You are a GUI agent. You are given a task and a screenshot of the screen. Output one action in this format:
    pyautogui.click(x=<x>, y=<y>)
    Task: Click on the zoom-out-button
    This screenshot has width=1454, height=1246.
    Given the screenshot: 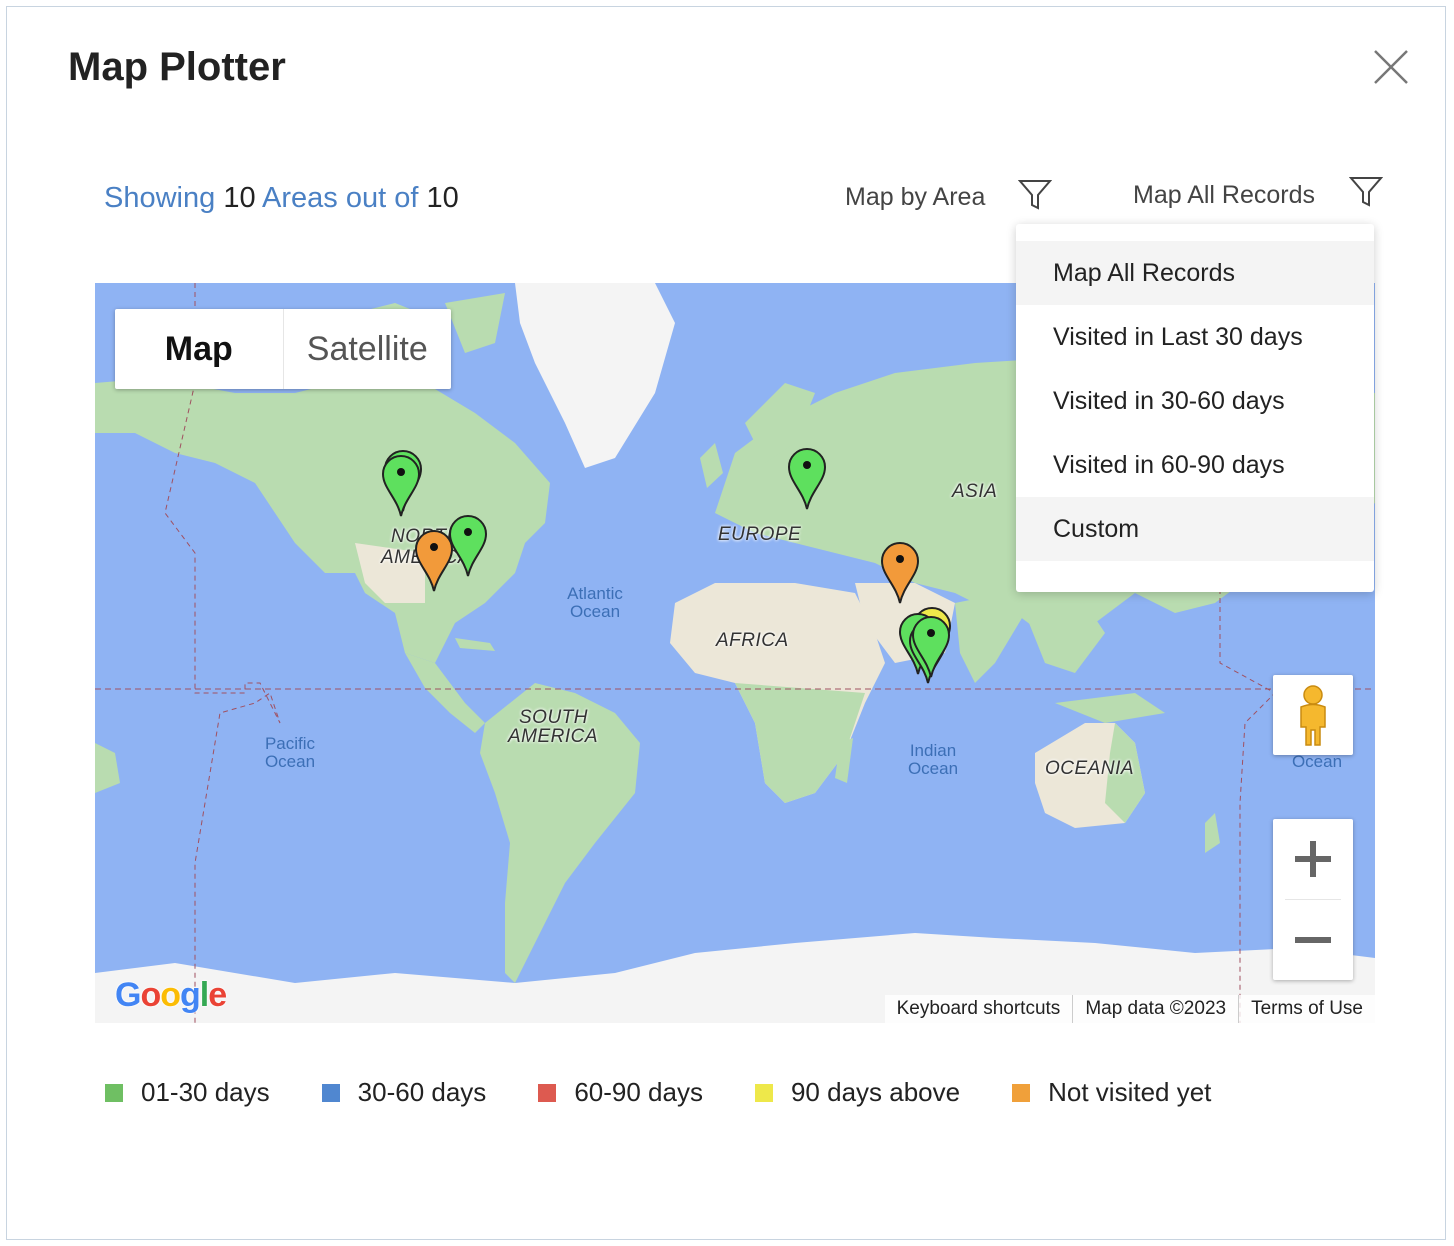 What is the action you would take?
    pyautogui.click(x=1313, y=940)
    